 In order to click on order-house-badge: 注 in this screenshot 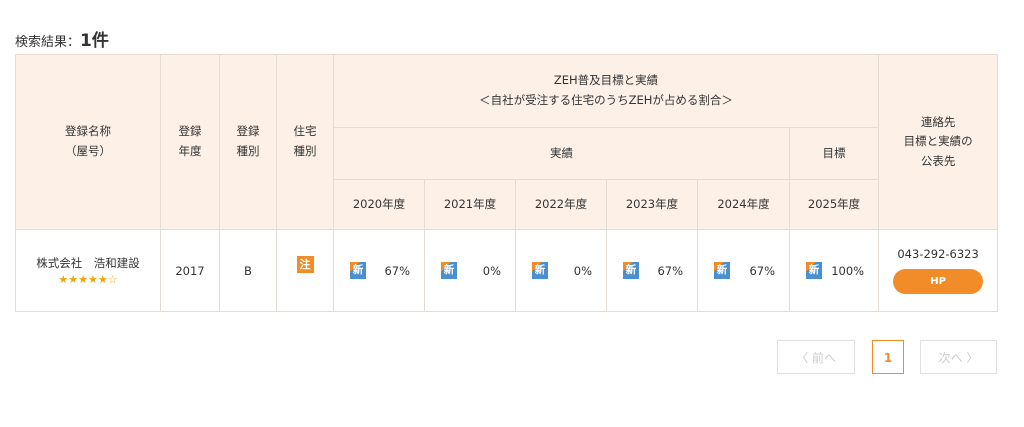, I will do `click(305, 264)`.